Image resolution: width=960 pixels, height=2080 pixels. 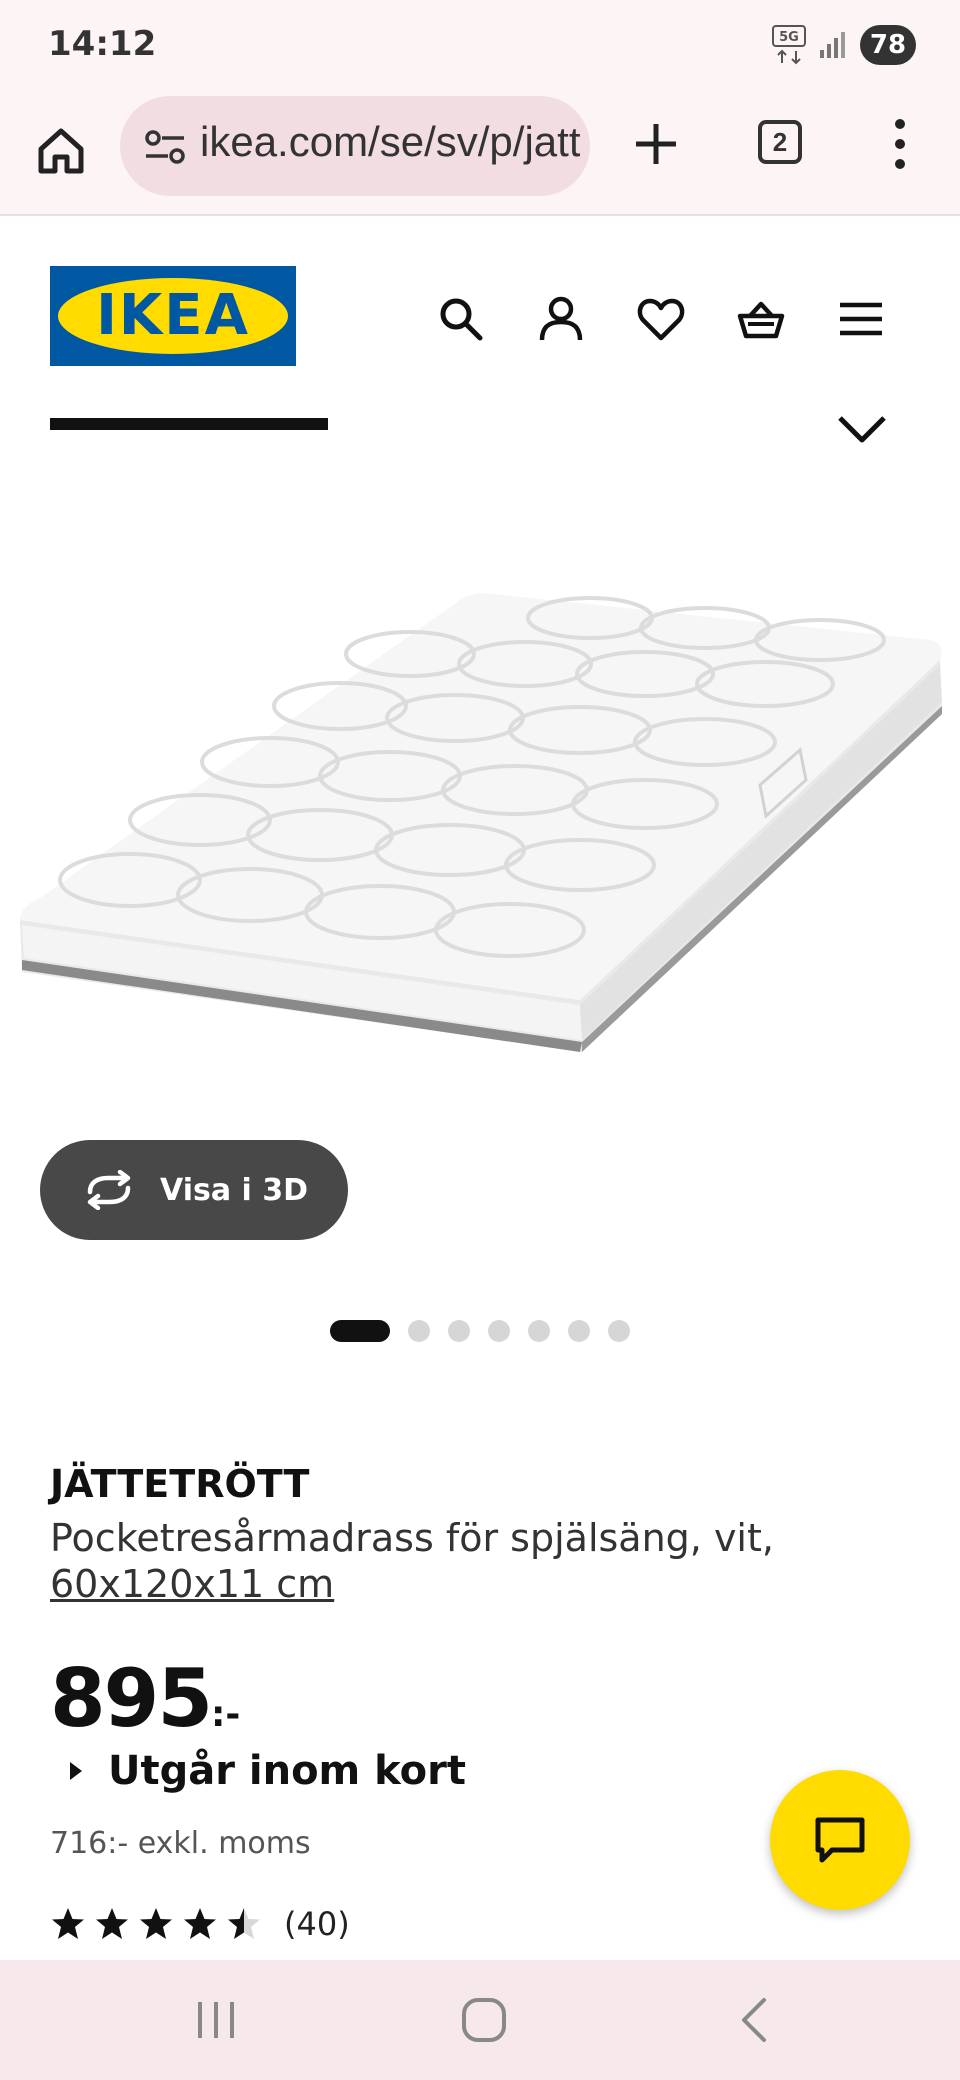 I want to click on site-settings-icon, so click(x=165, y=147).